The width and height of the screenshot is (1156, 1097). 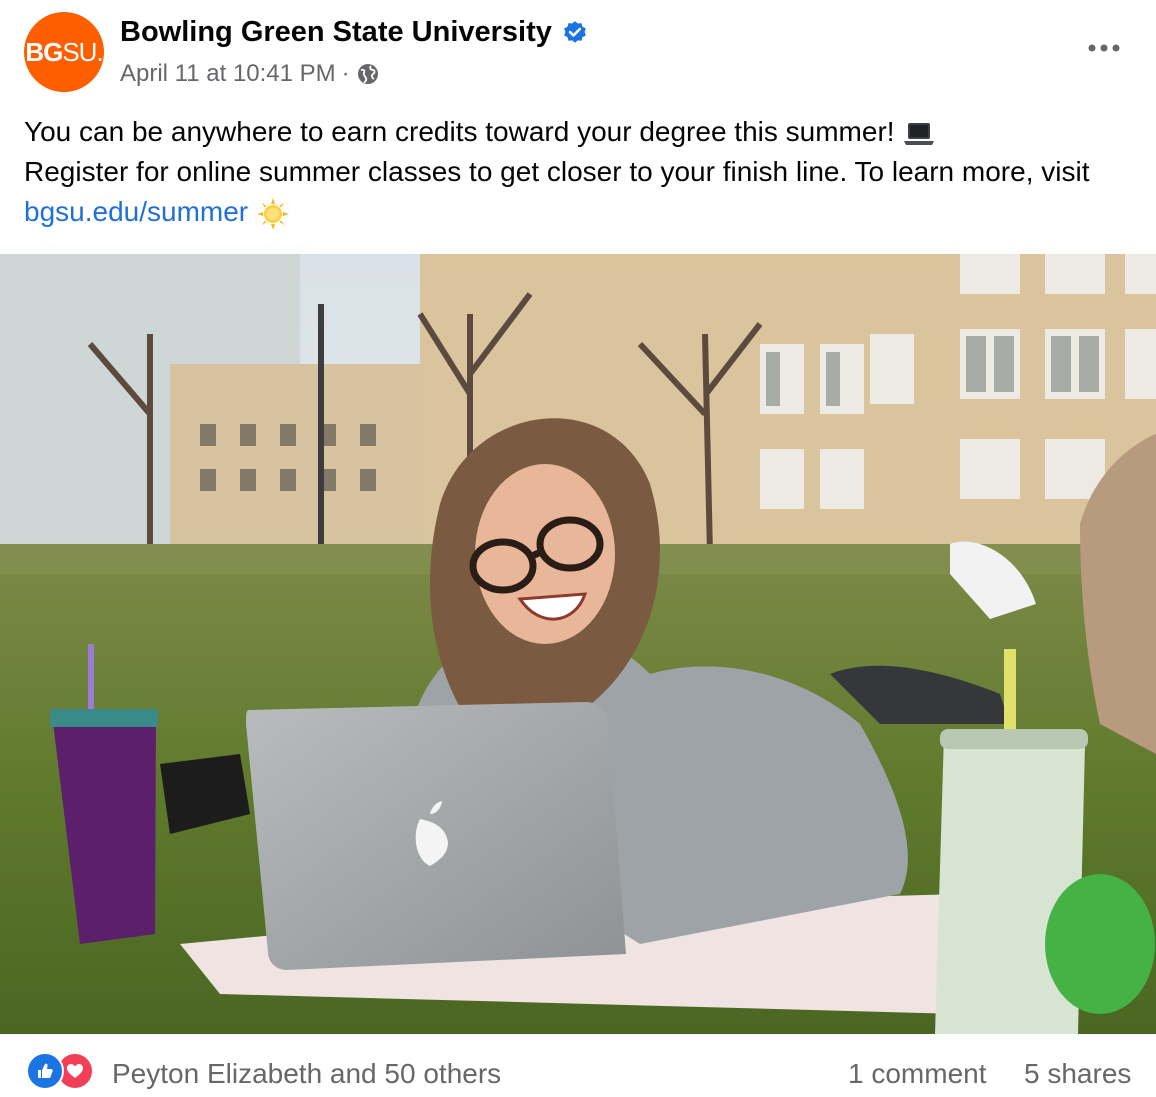 What do you see at coordinates (45, 1071) in the screenshot?
I see `like-reaction-icon` at bounding box center [45, 1071].